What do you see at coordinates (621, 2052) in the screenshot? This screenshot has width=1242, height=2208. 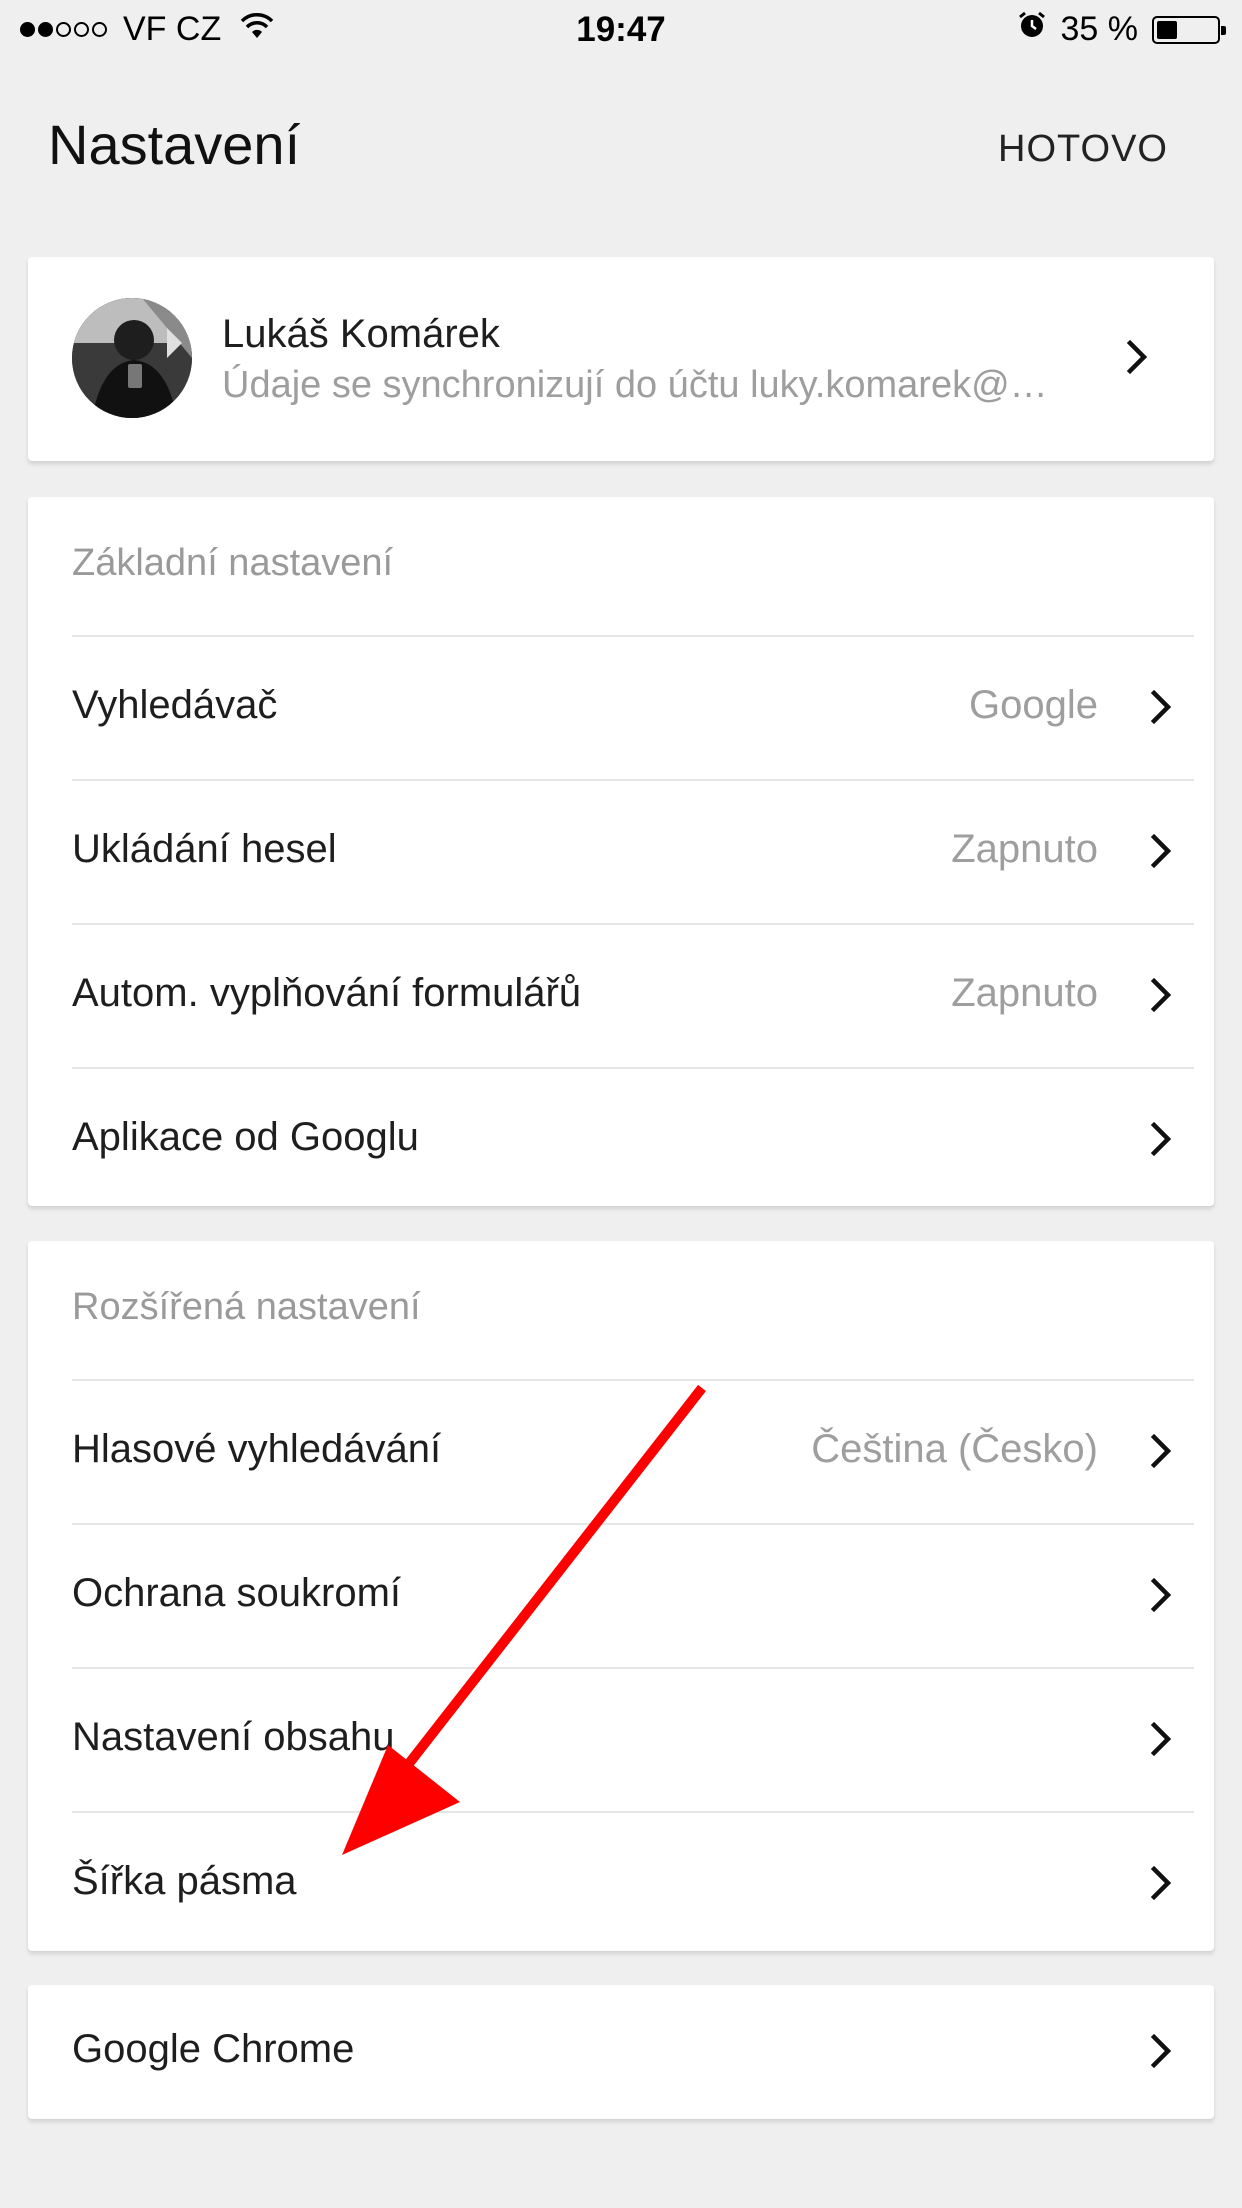 I see `about-chrome-card: Google Chrome` at bounding box center [621, 2052].